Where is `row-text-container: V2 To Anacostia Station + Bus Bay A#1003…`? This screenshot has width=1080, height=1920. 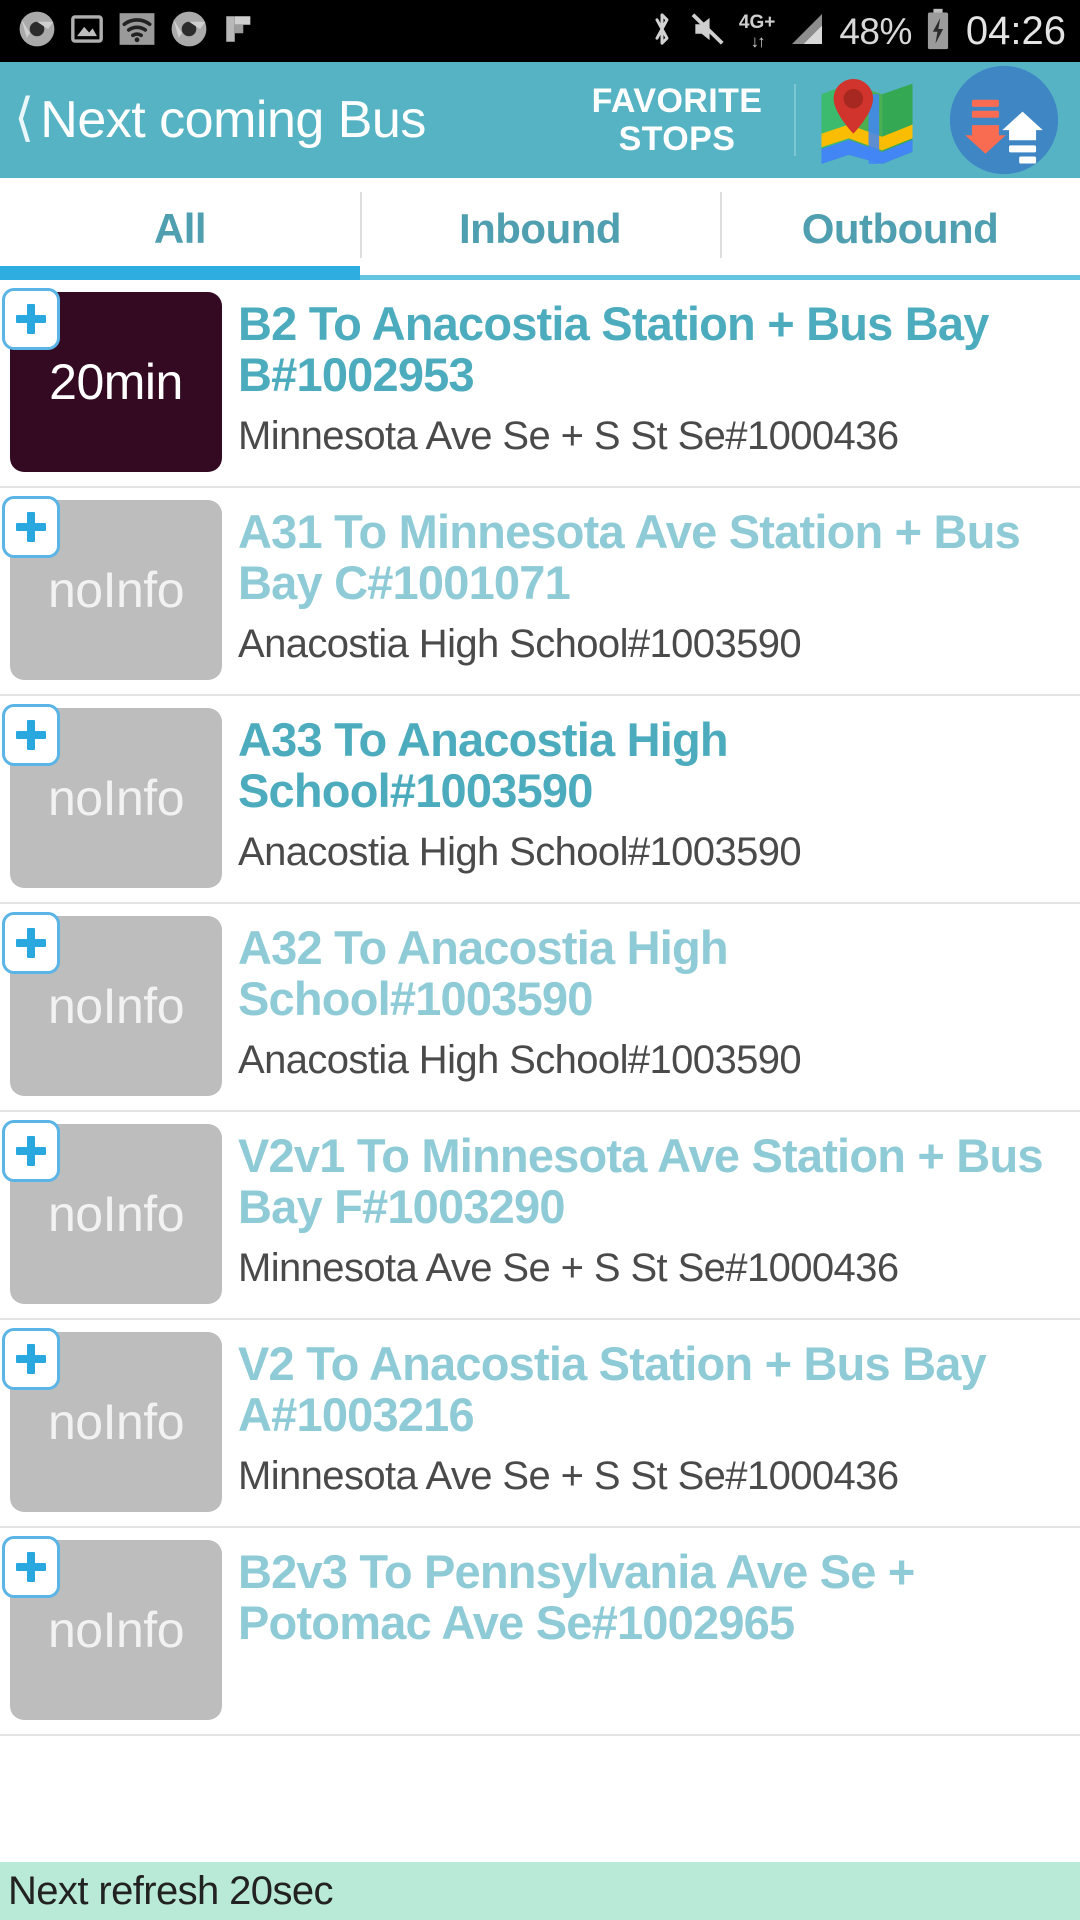
row-text-container: V2 To Anacostia Station + Bus Bay A#1003… is located at coordinates (651, 1416).